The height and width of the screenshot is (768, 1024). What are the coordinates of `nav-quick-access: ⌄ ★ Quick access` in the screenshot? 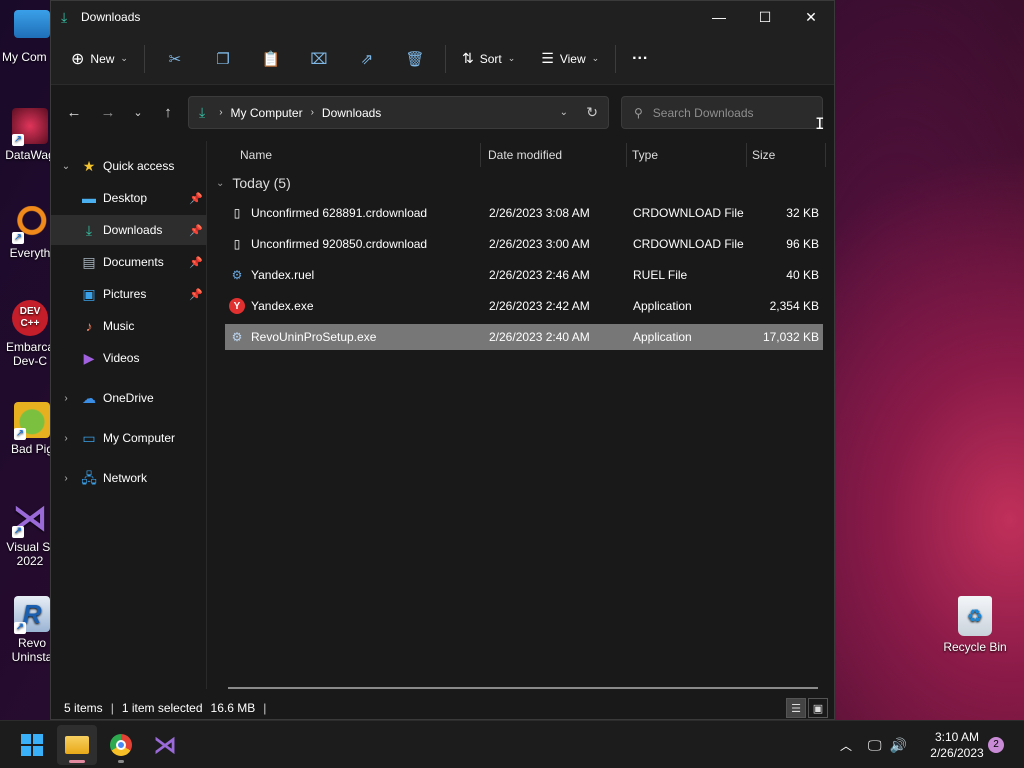 It's located at (129, 166).